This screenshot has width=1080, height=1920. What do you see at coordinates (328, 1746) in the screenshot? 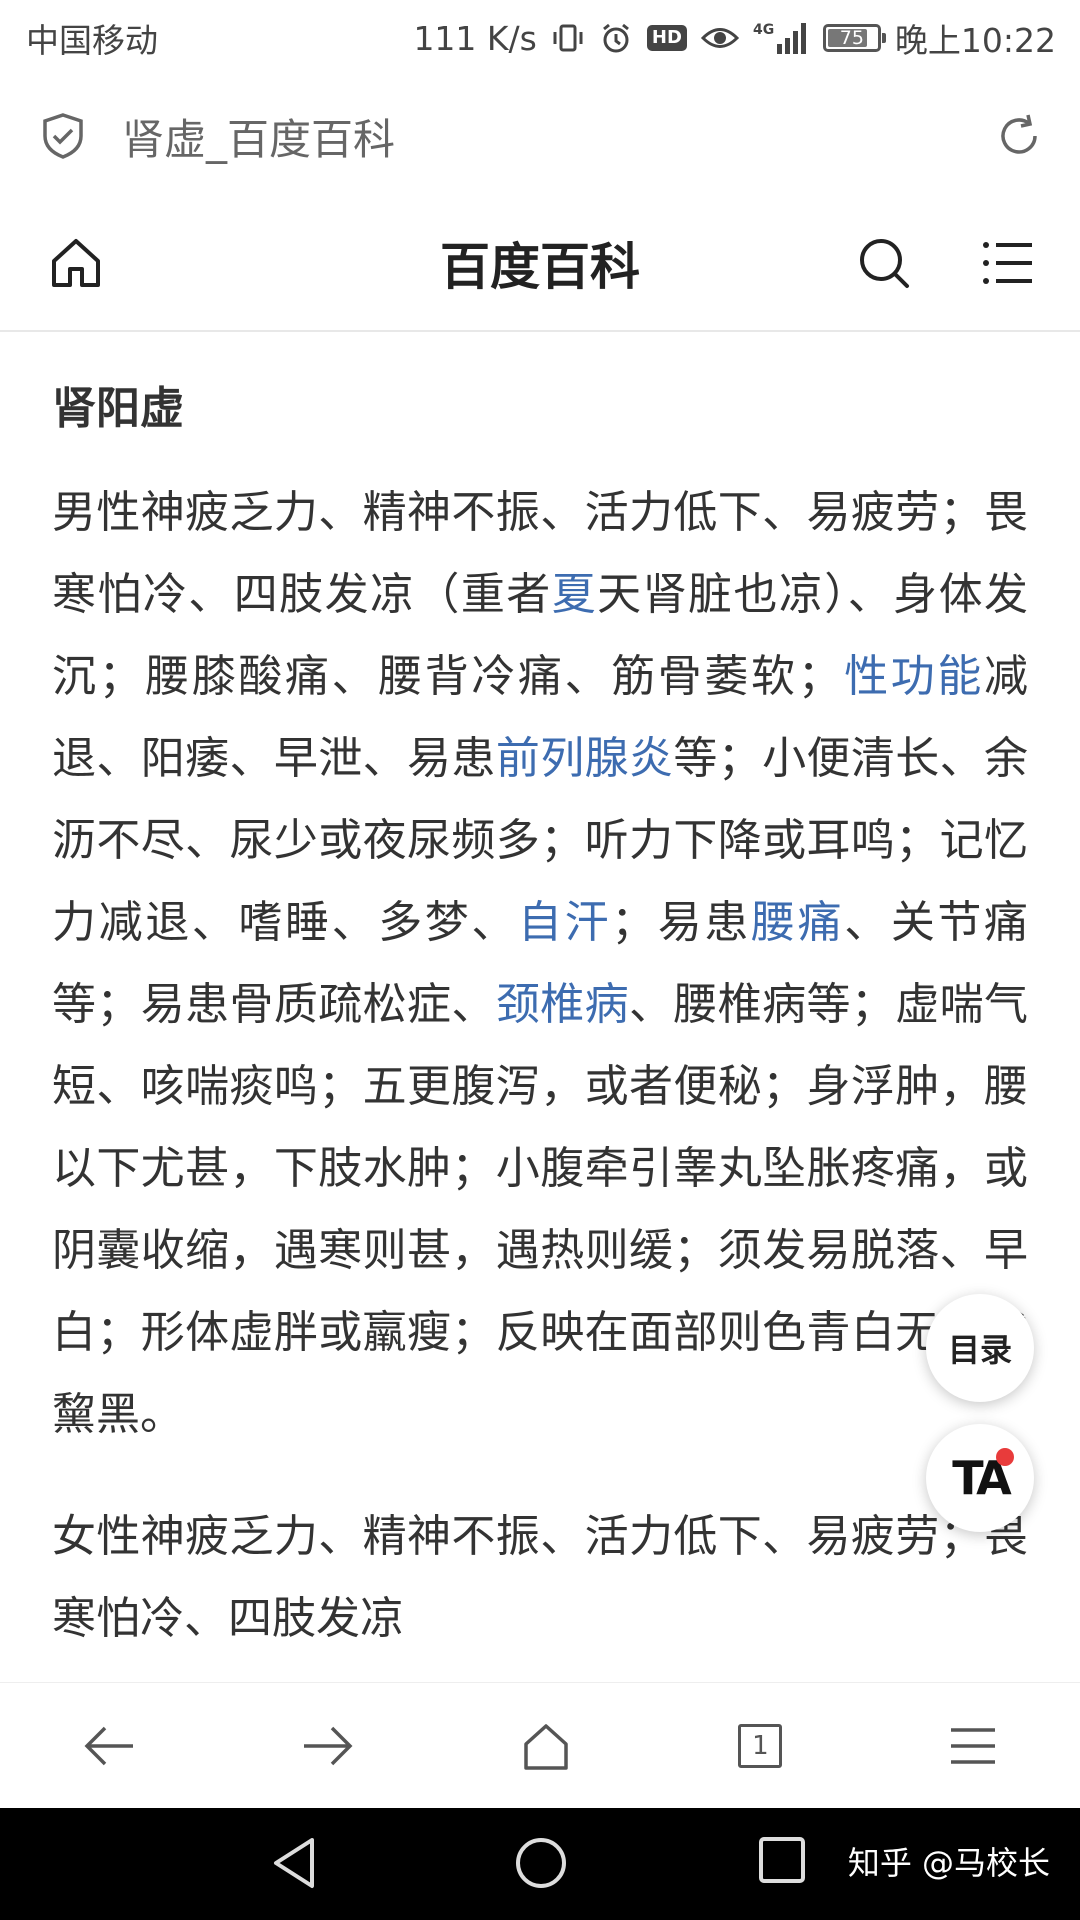
I see `forward-arrow-icon` at bounding box center [328, 1746].